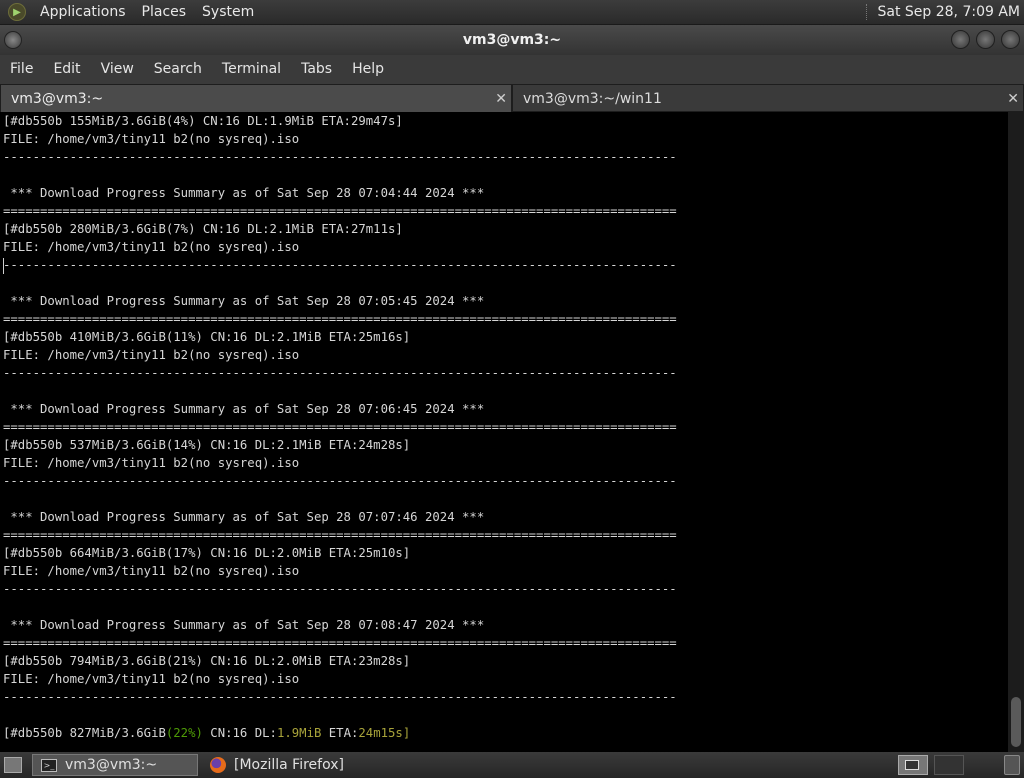 Image resolution: width=1024 pixels, height=778 pixels. What do you see at coordinates (768, 98) in the screenshot?
I see `tab-win11: vm3@vm3:~/win11 ✕` at bounding box center [768, 98].